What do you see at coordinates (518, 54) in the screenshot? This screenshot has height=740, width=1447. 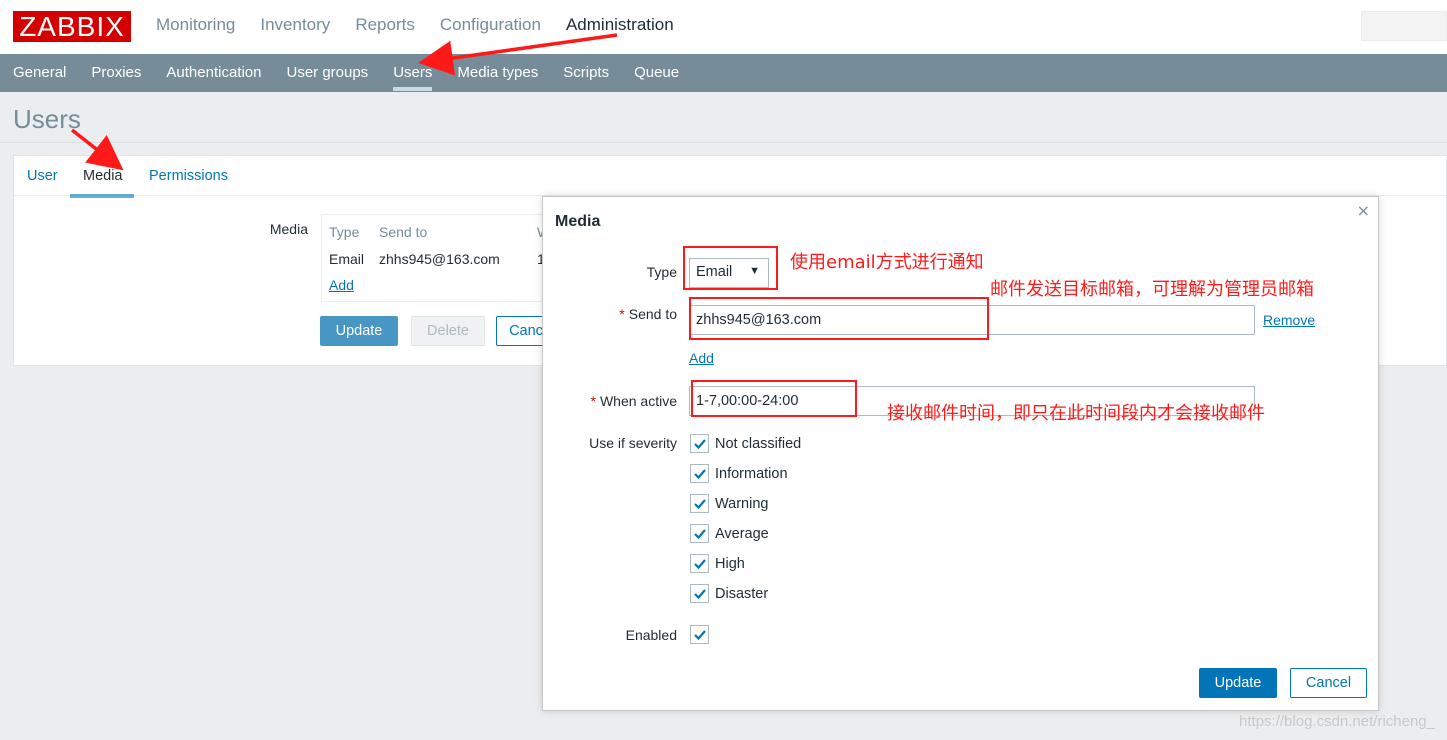 I see `arrow-to-users-tab` at bounding box center [518, 54].